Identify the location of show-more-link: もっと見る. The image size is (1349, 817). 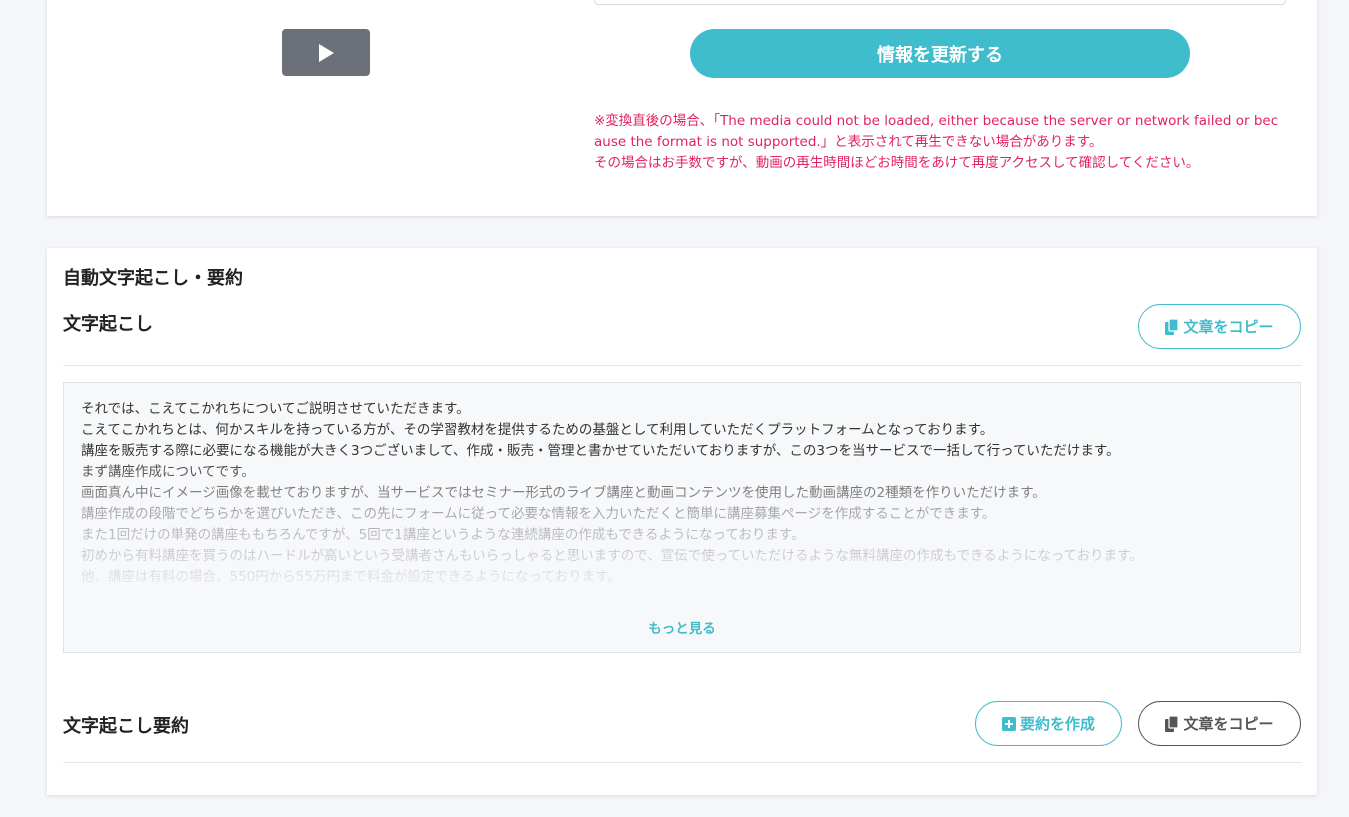
(682, 627).